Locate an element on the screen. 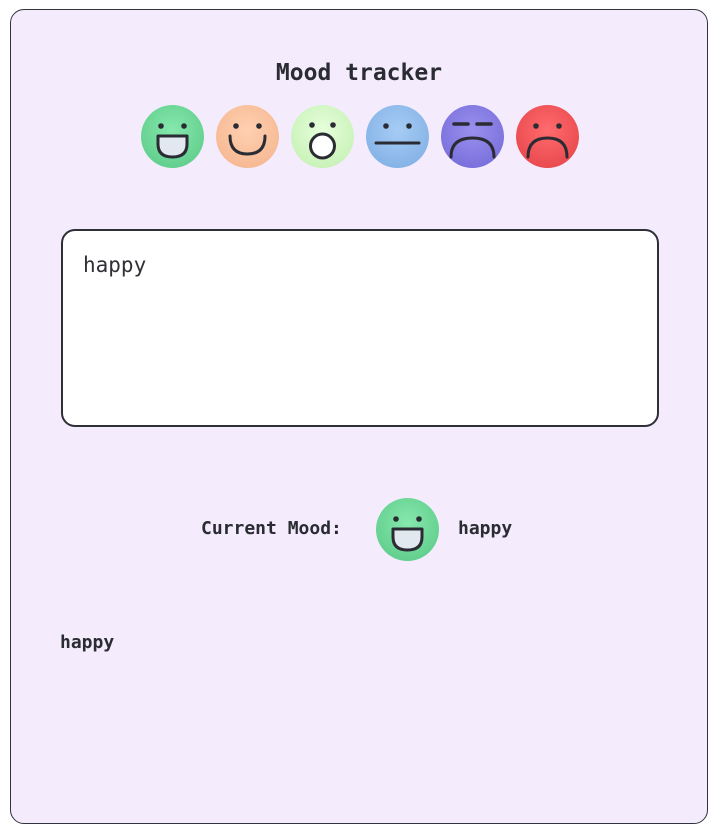 The width and height of the screenshot is (716, 832). mood-surprised-button is located at coordinates (322, 136).